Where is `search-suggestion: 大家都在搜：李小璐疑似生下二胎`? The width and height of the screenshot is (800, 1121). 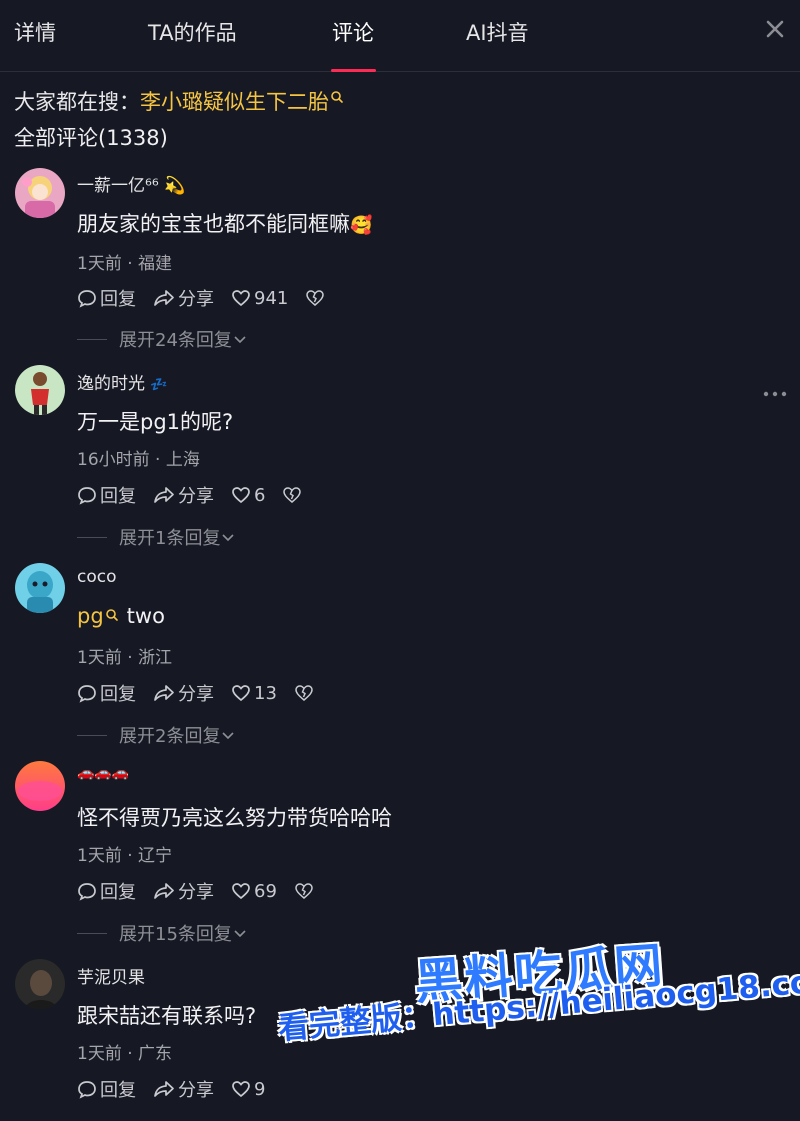
search-suggestion: 大家都在搜：李小璐疑似生下二胎 is located at coordinates (179, 101).